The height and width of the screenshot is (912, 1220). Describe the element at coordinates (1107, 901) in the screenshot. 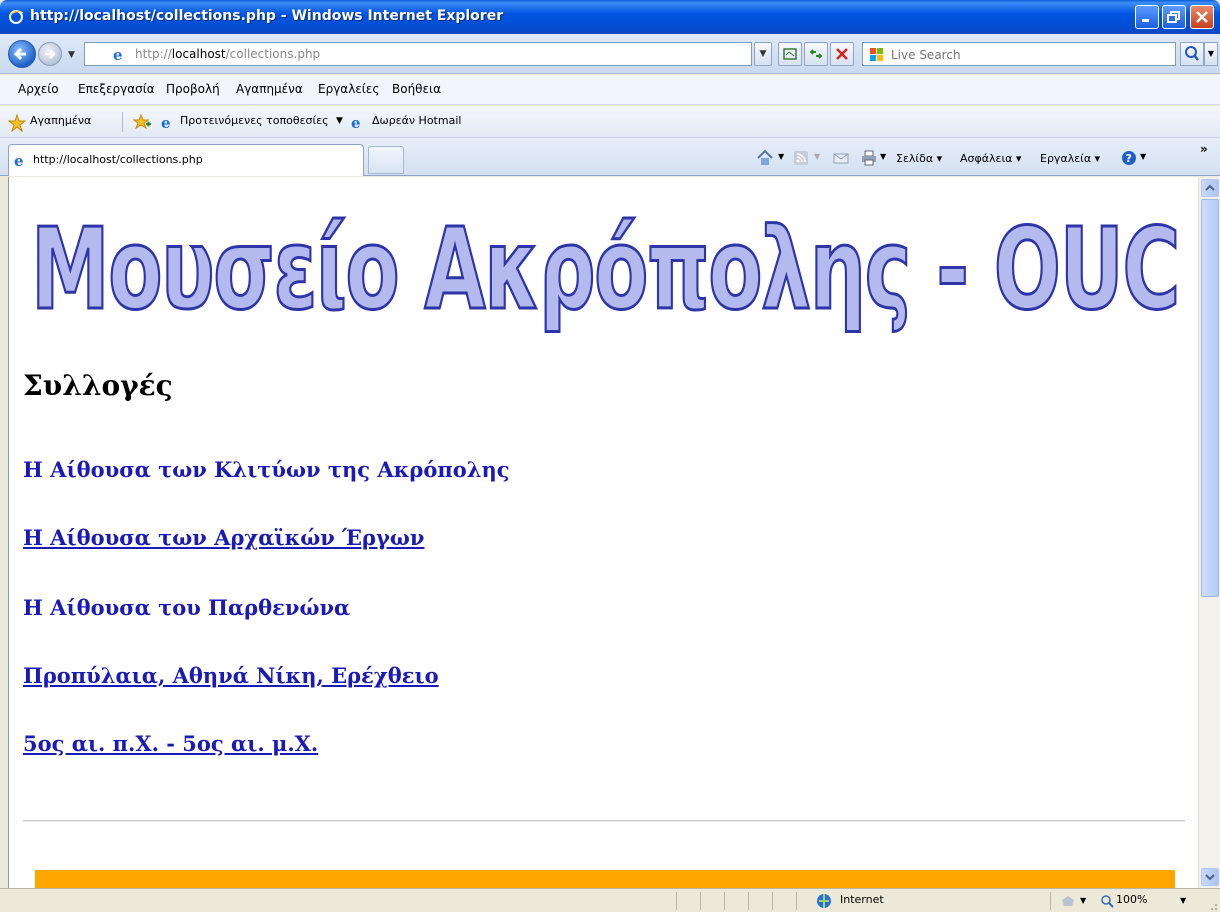

I see `zoom-magnifier-icon` at that location.